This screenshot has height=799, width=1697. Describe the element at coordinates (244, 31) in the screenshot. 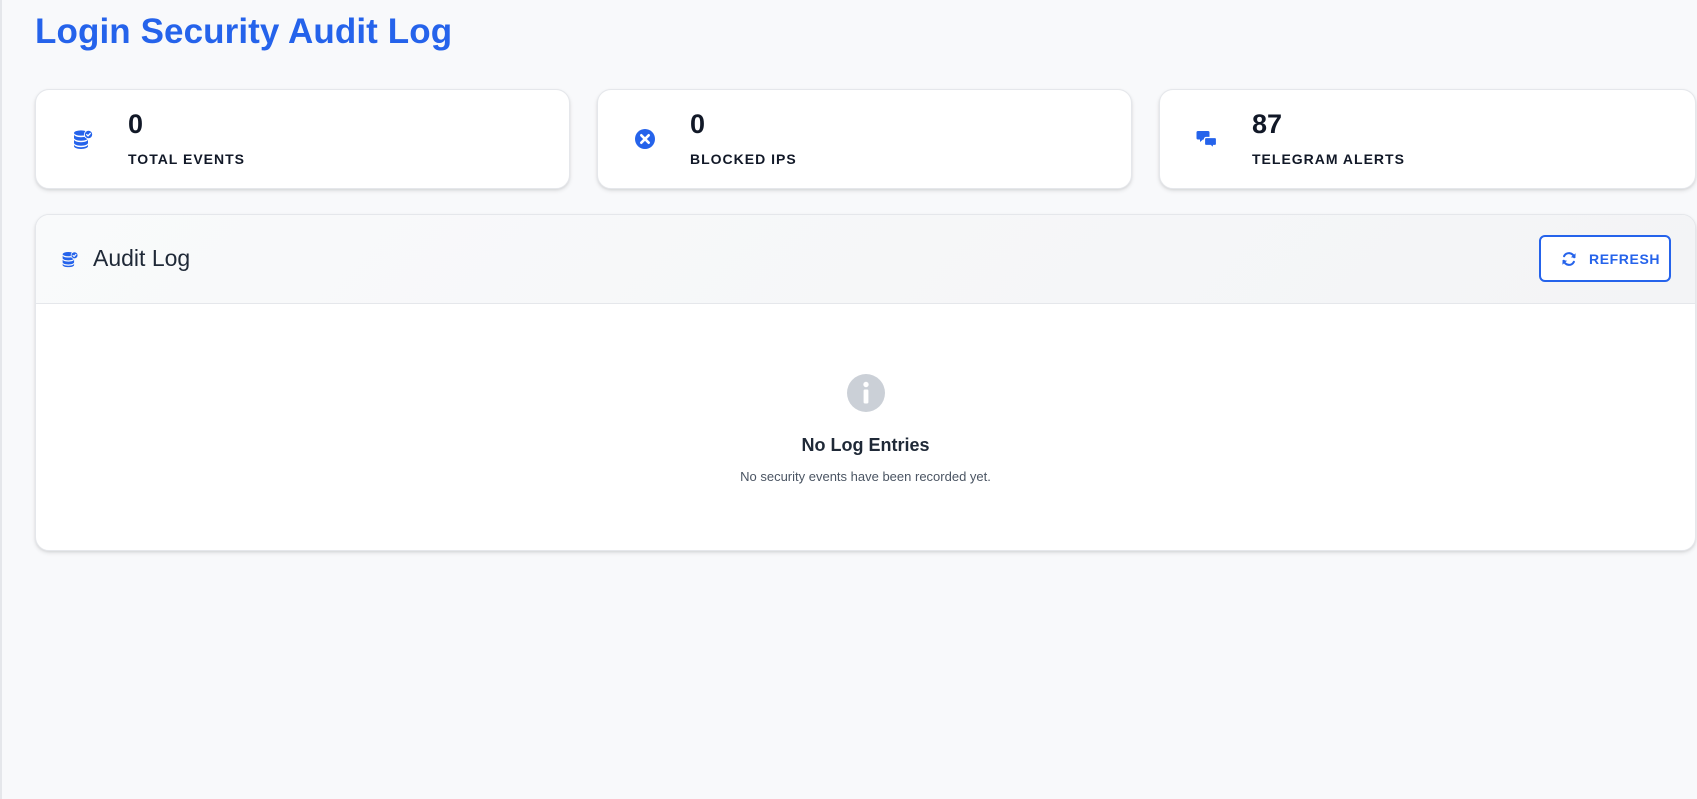

I see `page-title: Login Security Audit Log` at that location.